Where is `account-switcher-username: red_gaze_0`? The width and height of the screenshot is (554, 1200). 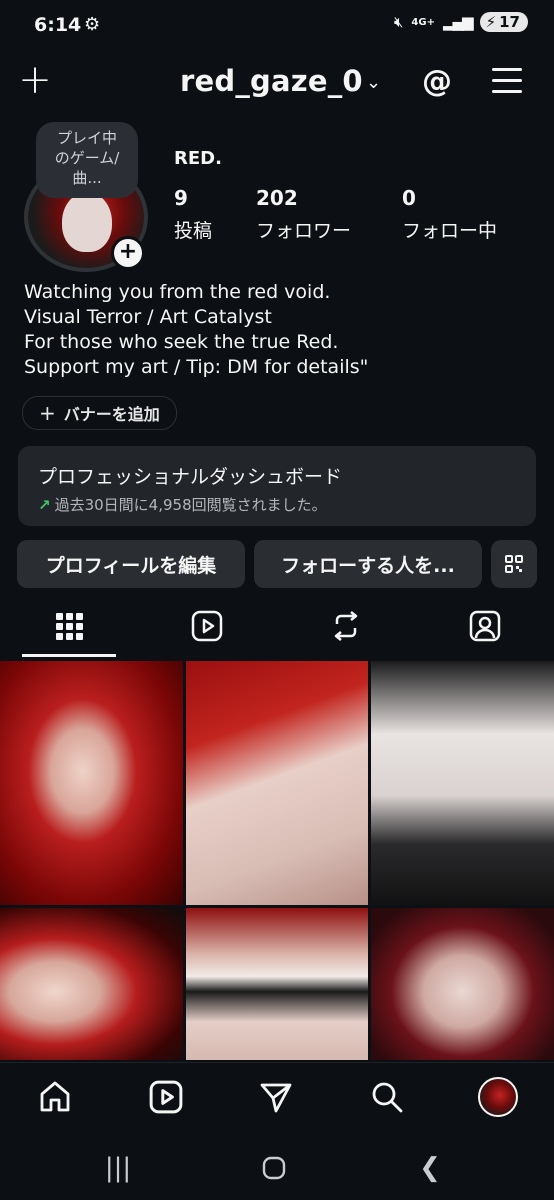
account-switcher-username: red_gaze_0 is located at coordinates (271, 81).